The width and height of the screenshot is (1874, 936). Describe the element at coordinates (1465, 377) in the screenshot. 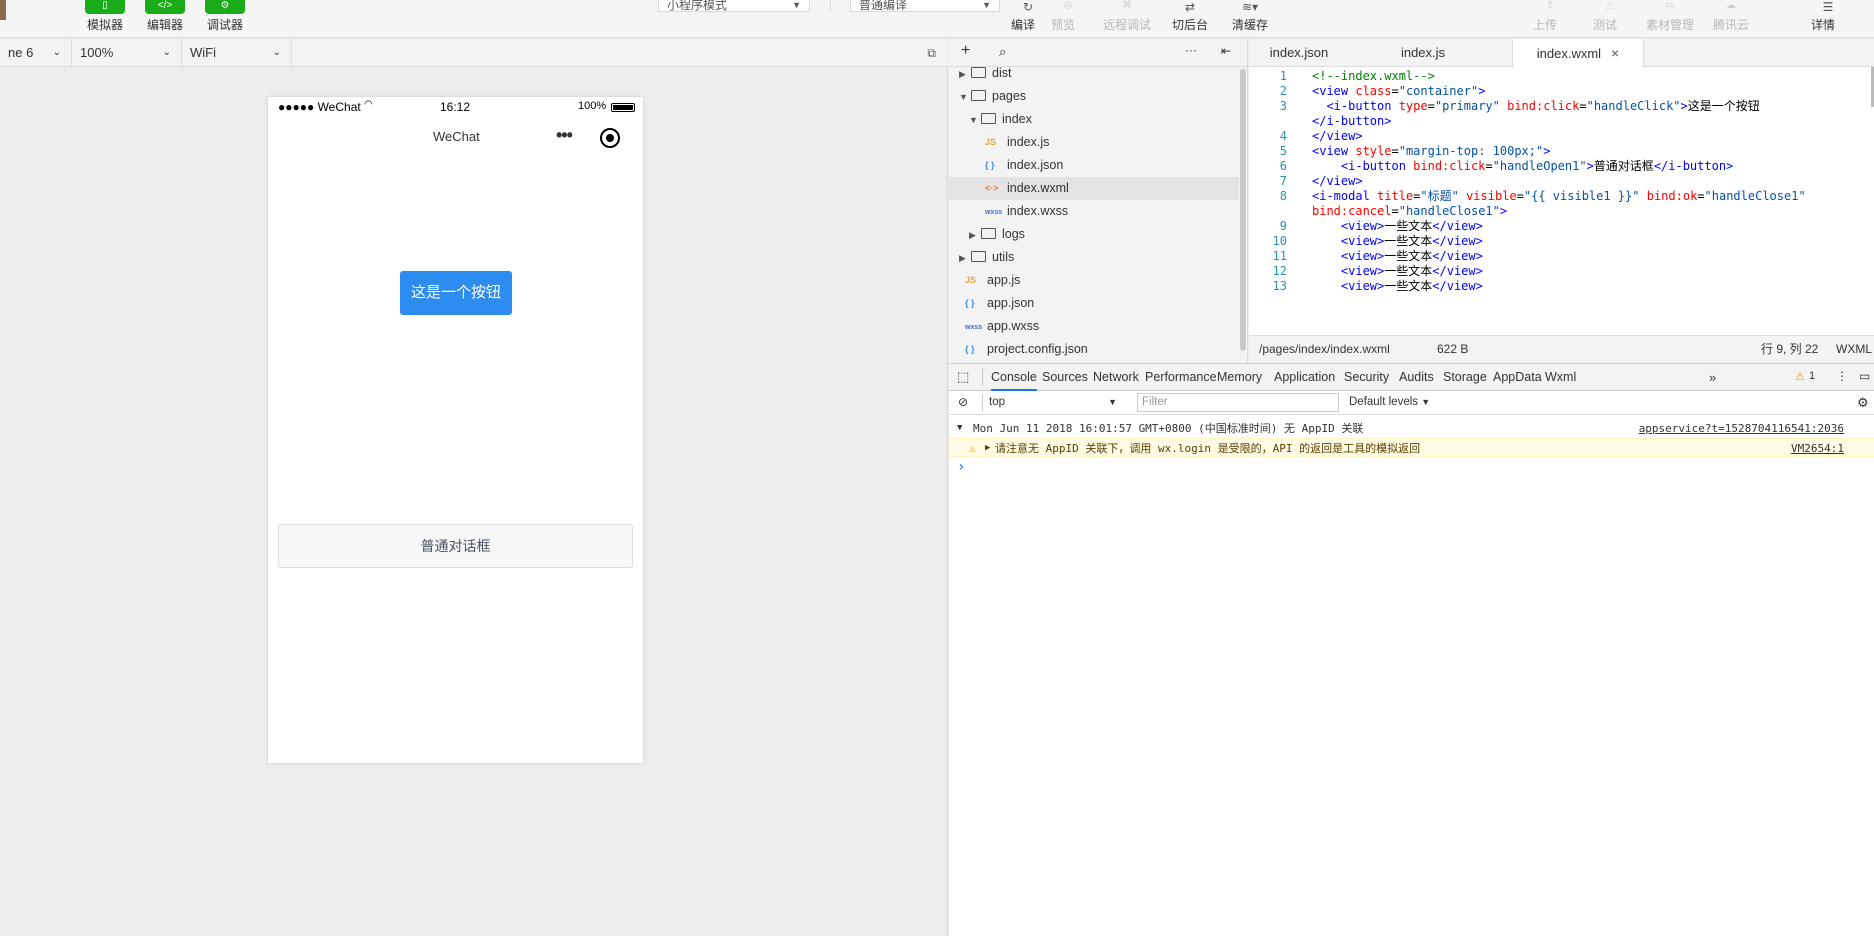

I see `devtools-tab-storage: Storage` at that location.